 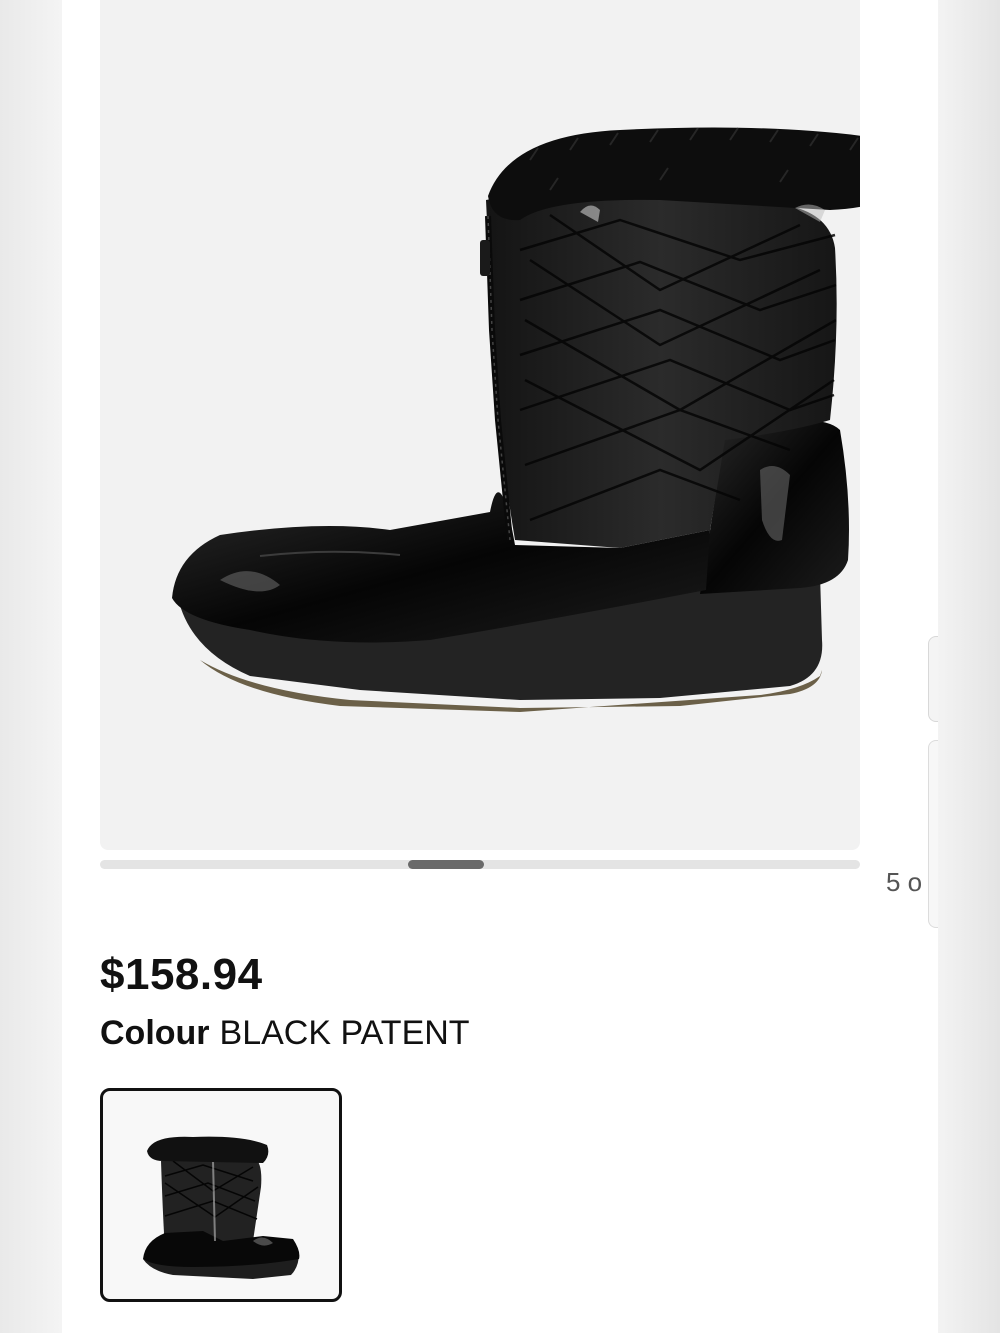 What do you see at coordinates (933, 834) in the screenshot?
I see `image-counter-tab` at bounding box center [933, 834].